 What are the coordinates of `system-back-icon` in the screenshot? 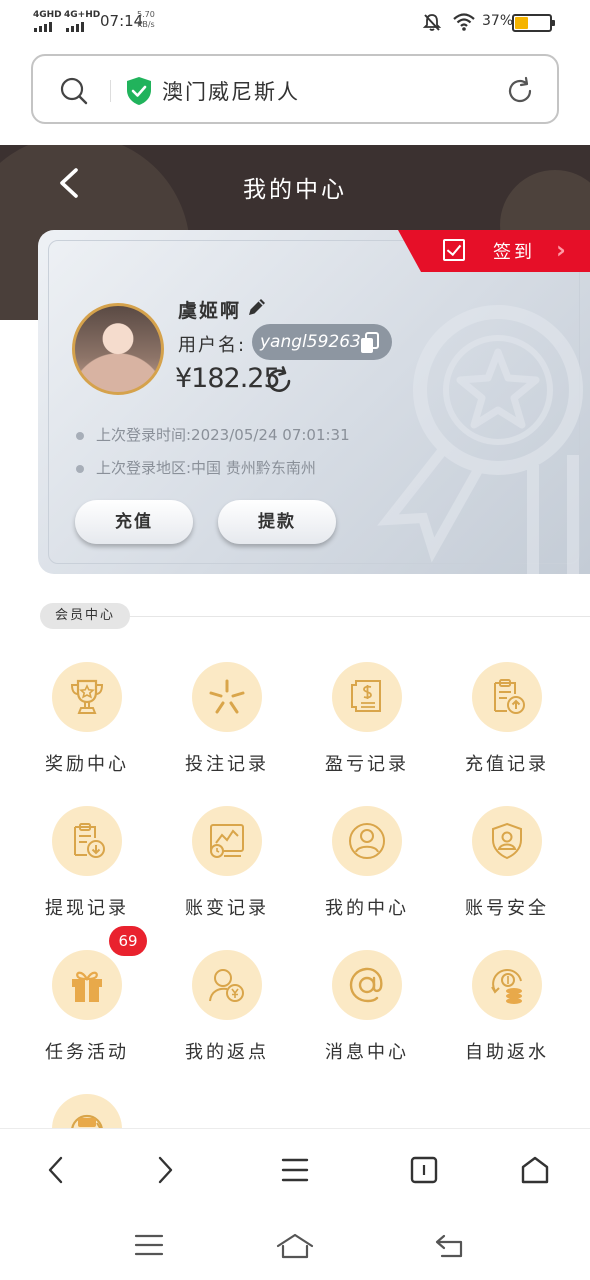 It's located at (450, 1246).